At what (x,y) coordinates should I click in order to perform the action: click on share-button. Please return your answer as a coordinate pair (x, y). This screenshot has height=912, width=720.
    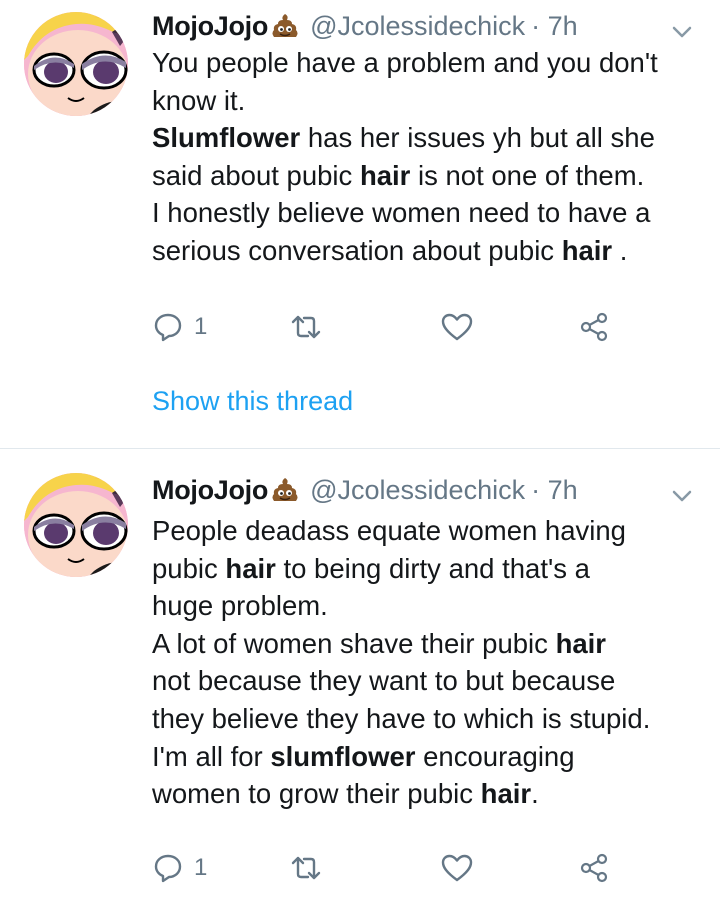
    Looking at the image, I should click on (594, 868).